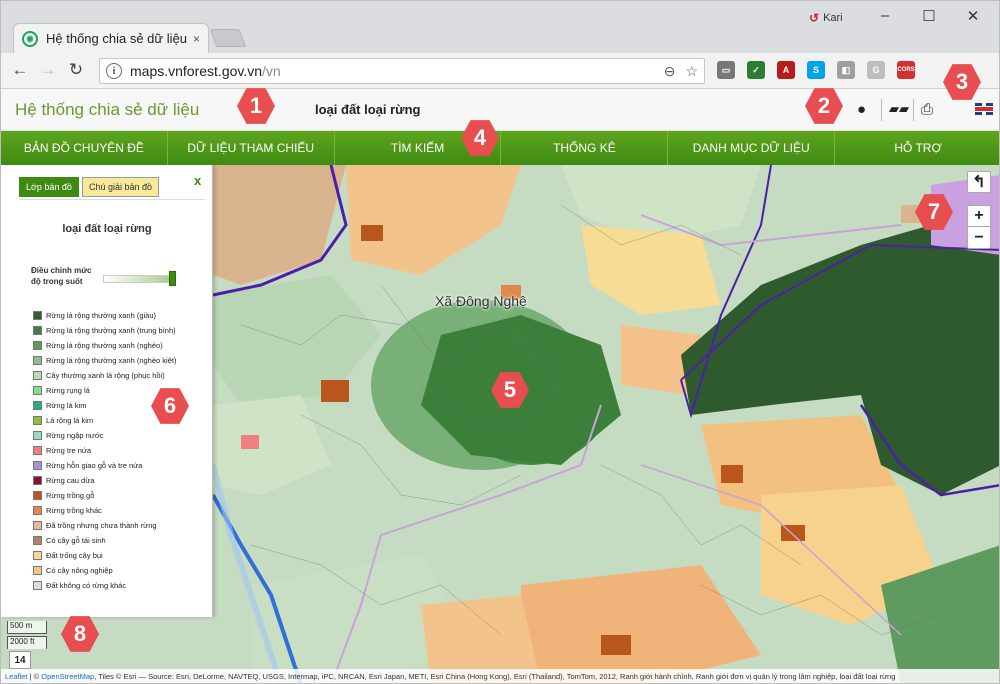  What do you see at coordinates (75, 435) in the screenshot?
I see `legend-label: Rừng ngập nước` at bounding box center [75, 435].